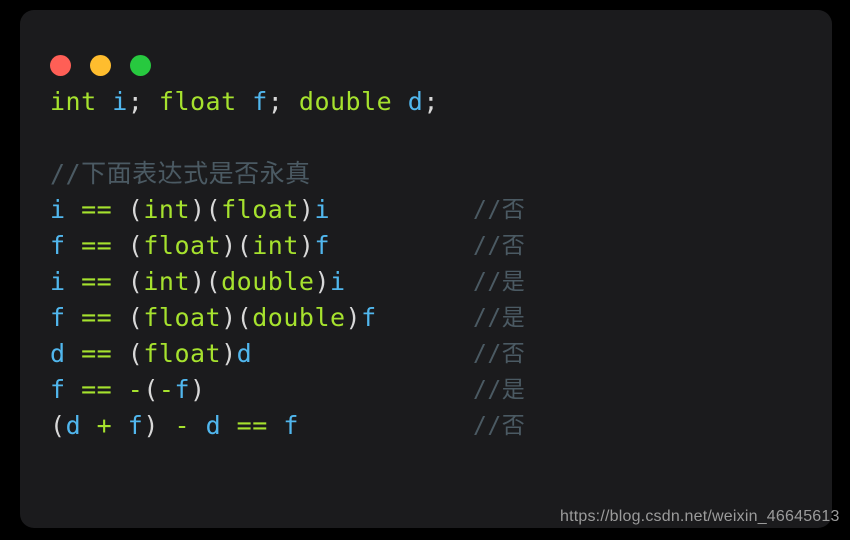 Image resolution: width=850 pixels, height=540 pixels. Describe the element at coordinates (369, 317) in the screenshot. I see `expr-4-rhs: f` at that location.